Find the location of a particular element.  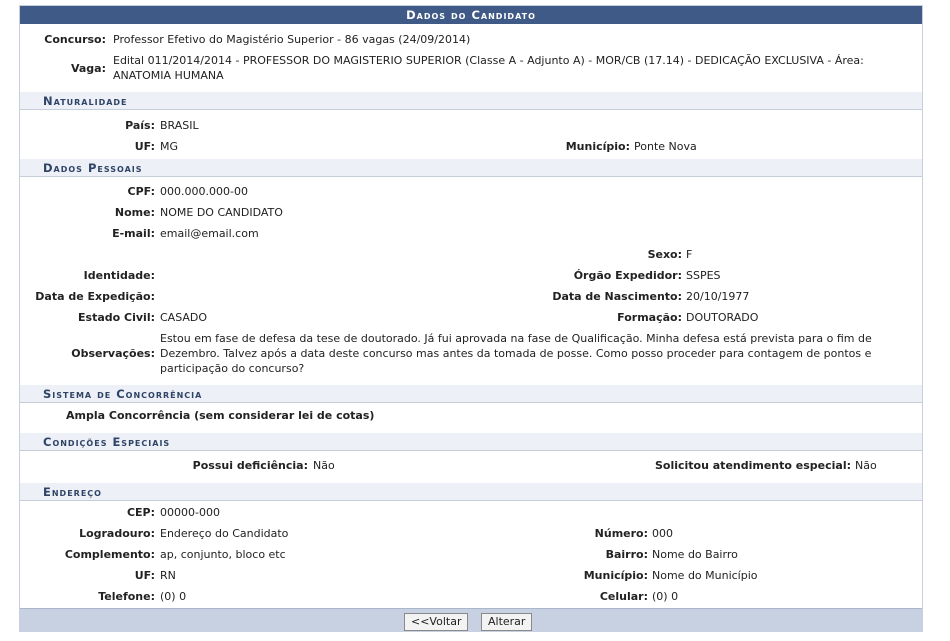

section-endereco: Endereço is located at coordinates (471, 492).